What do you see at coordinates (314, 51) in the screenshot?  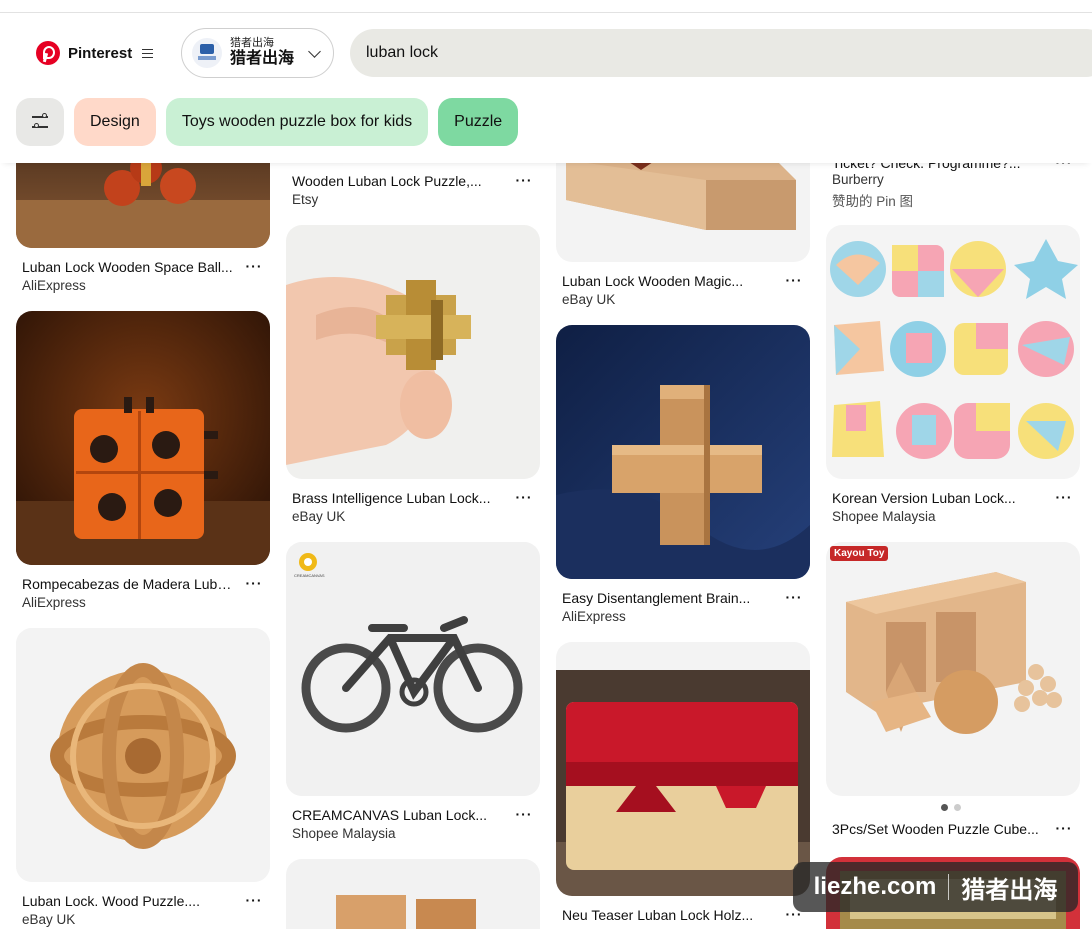 I see `chevron-down-icon` at bounding box center [314, 51].